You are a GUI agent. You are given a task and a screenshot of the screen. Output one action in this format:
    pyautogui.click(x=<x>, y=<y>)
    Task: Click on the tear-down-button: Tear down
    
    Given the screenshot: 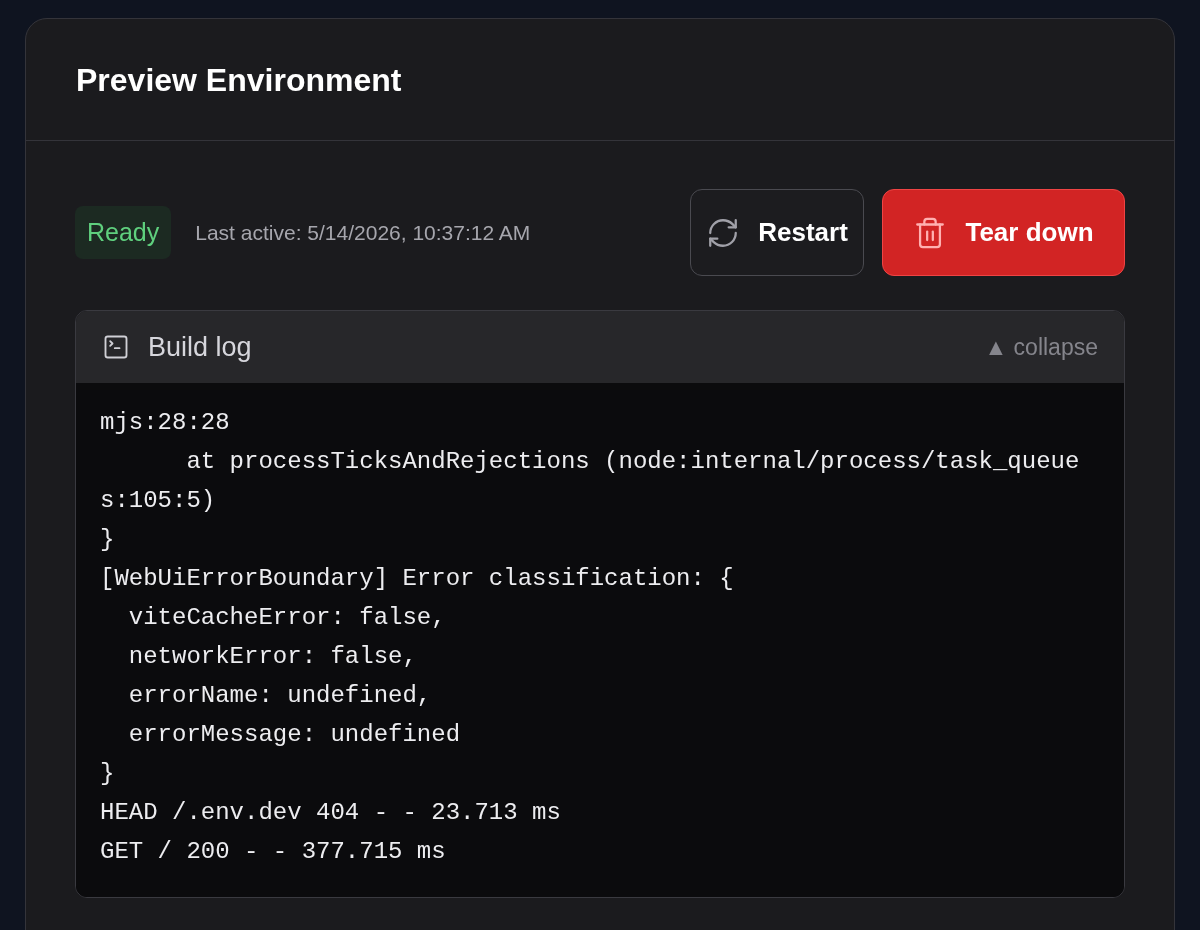 What is the action you would take?
    pyautogui.click(x=1003, y=232)
    